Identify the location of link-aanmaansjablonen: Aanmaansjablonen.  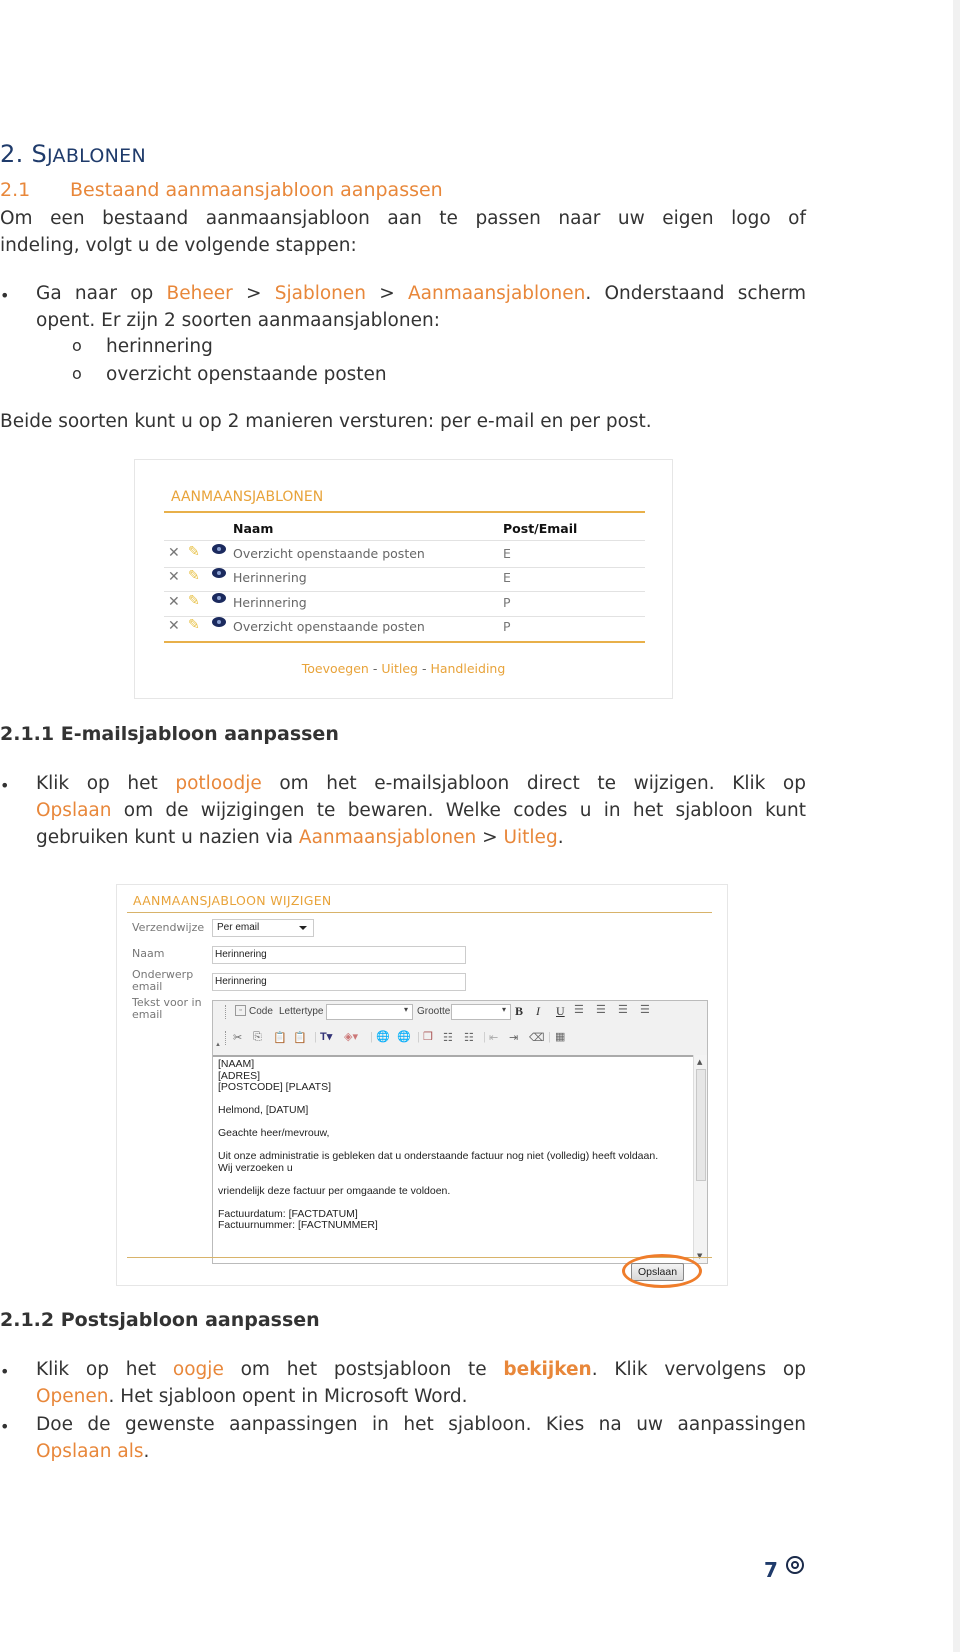
(497, 293).